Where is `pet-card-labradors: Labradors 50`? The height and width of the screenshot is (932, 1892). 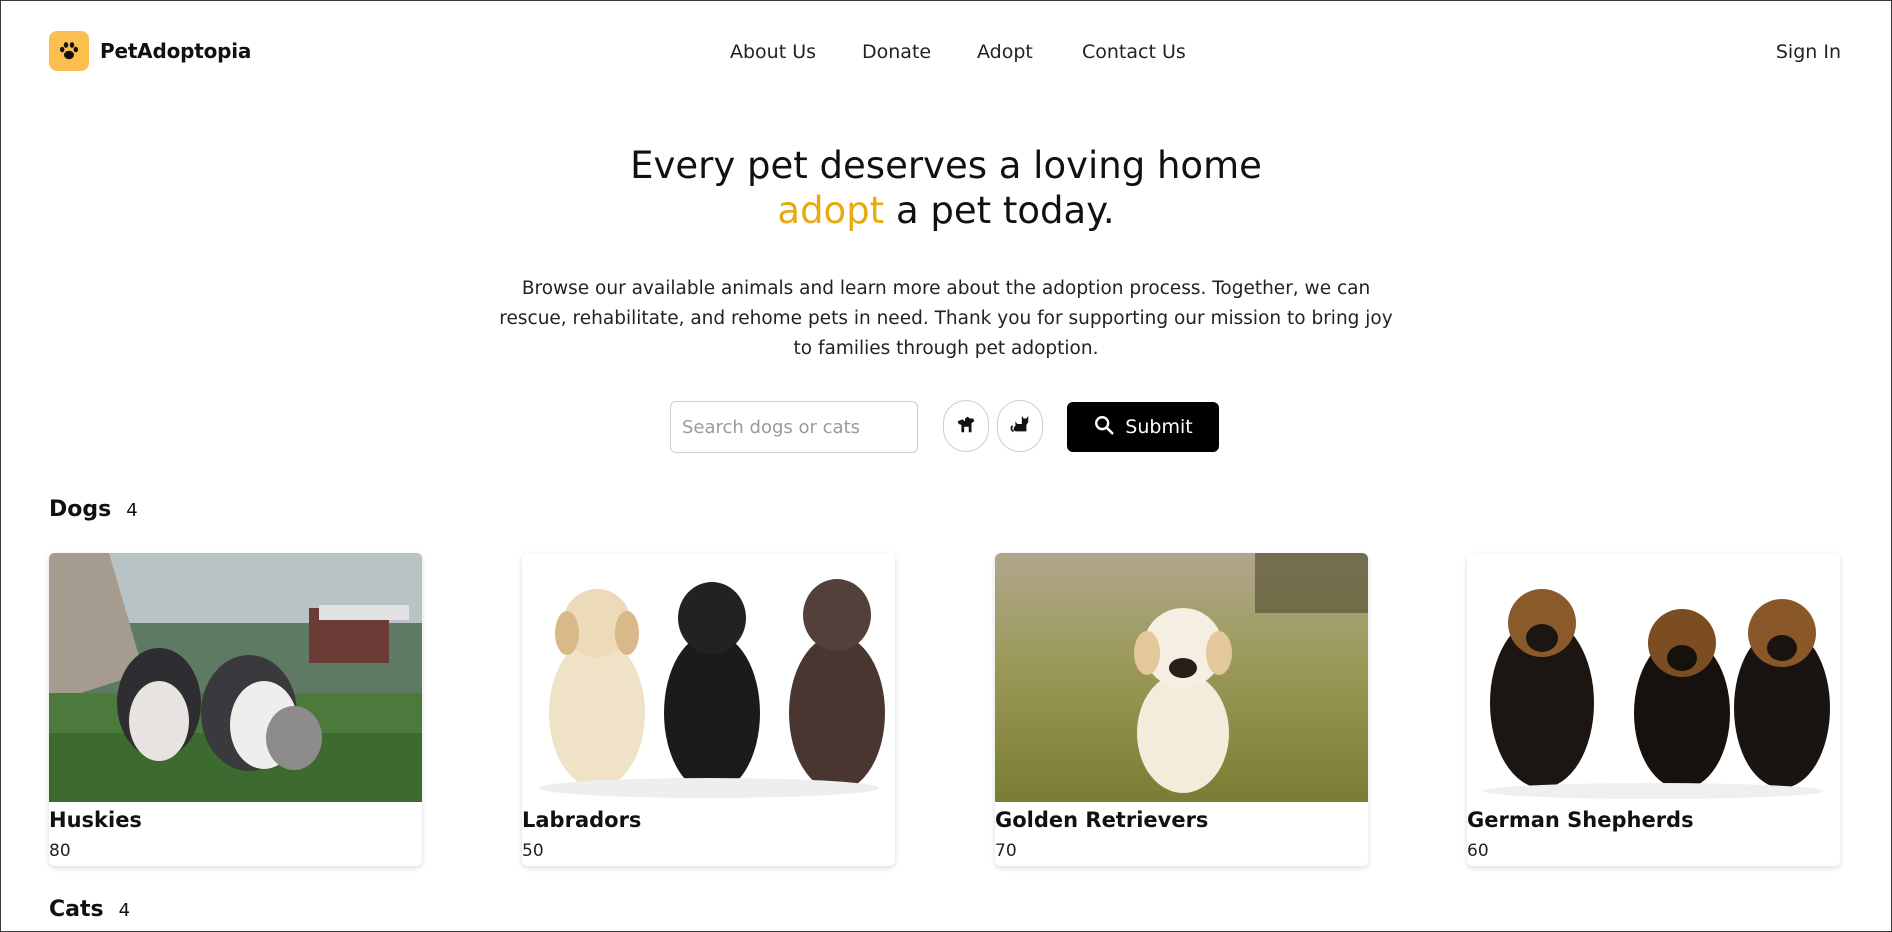 pet-card-labradors: Labradors 50 is located at coordinates (708, 709).